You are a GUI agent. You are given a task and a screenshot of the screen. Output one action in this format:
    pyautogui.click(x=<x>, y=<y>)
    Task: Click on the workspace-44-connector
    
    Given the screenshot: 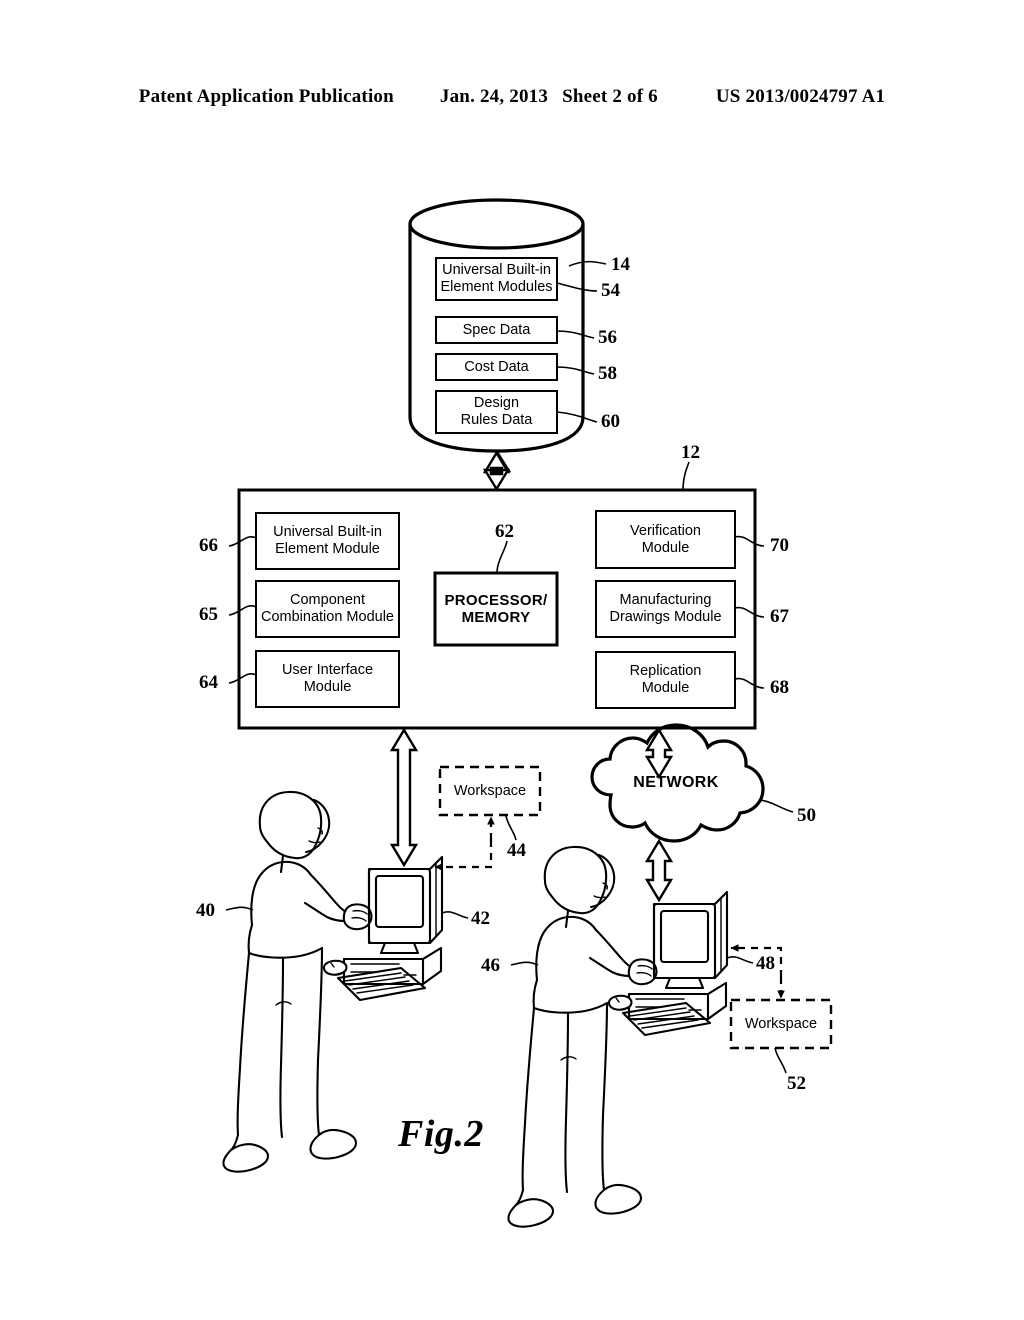 What is the action you would take?
    pyautogui.click(x=463, y=855)
    